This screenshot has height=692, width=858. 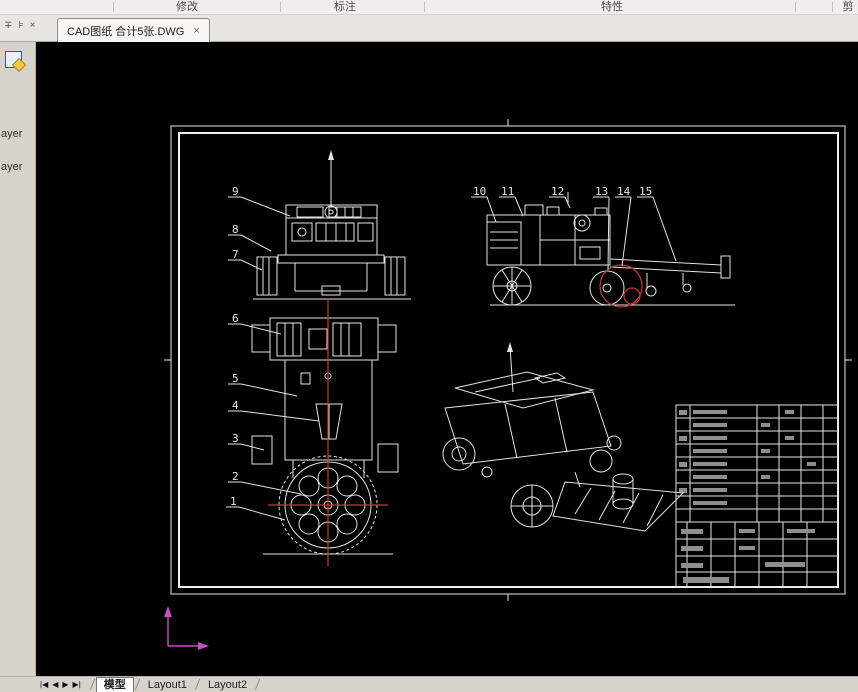 What do you see at coordinates (114, 684) in the screenshot?
I see `tab-model: 模型` at bounding box center [114, 684].